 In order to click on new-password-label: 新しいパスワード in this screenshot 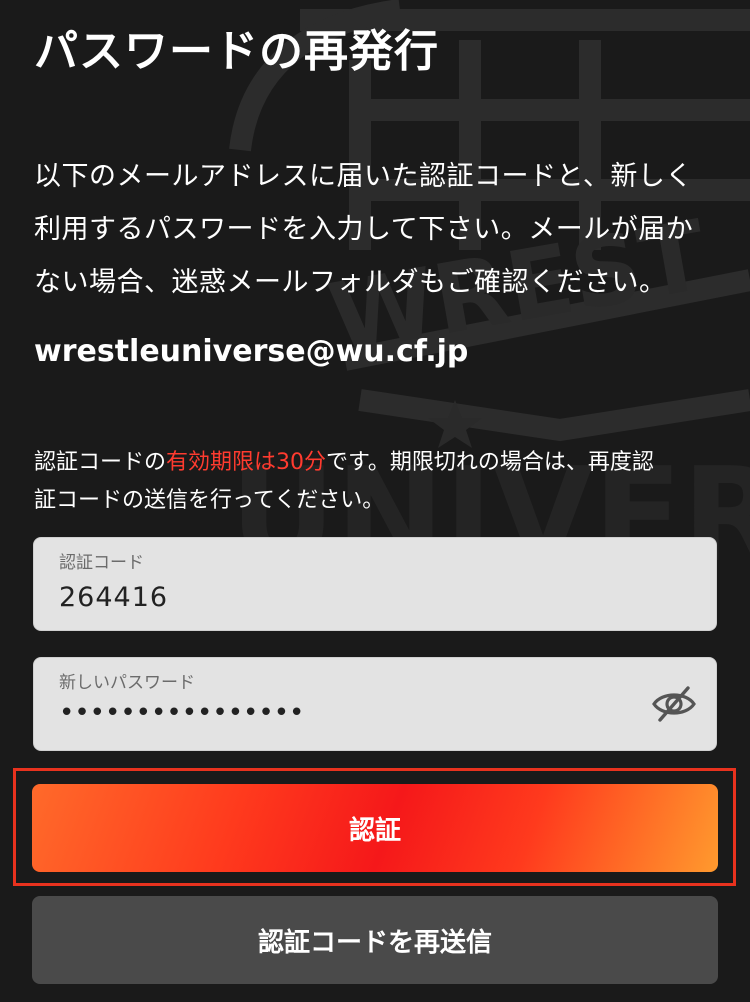, I will do `click(127, 683)`.